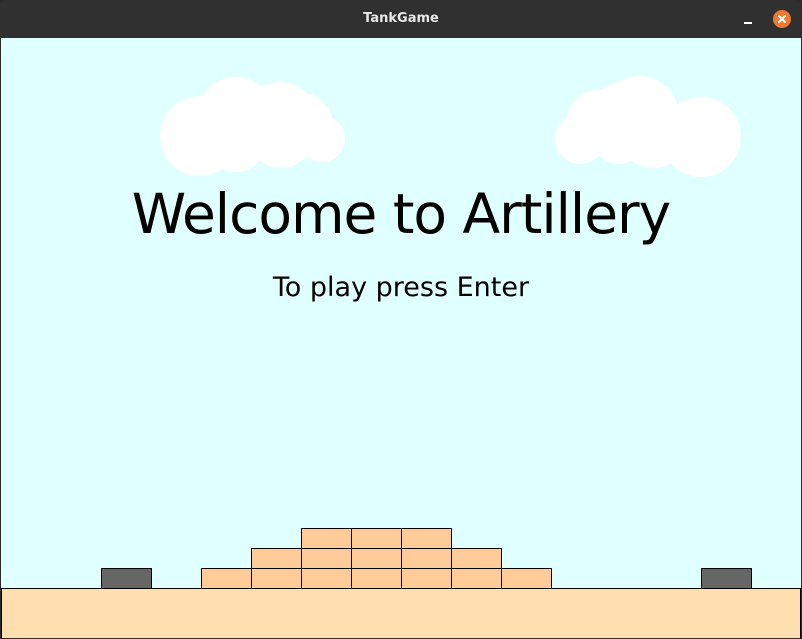  Describe the element at coordinates (126, 578) in the screenshot. I see `player-tank-left` at that location.